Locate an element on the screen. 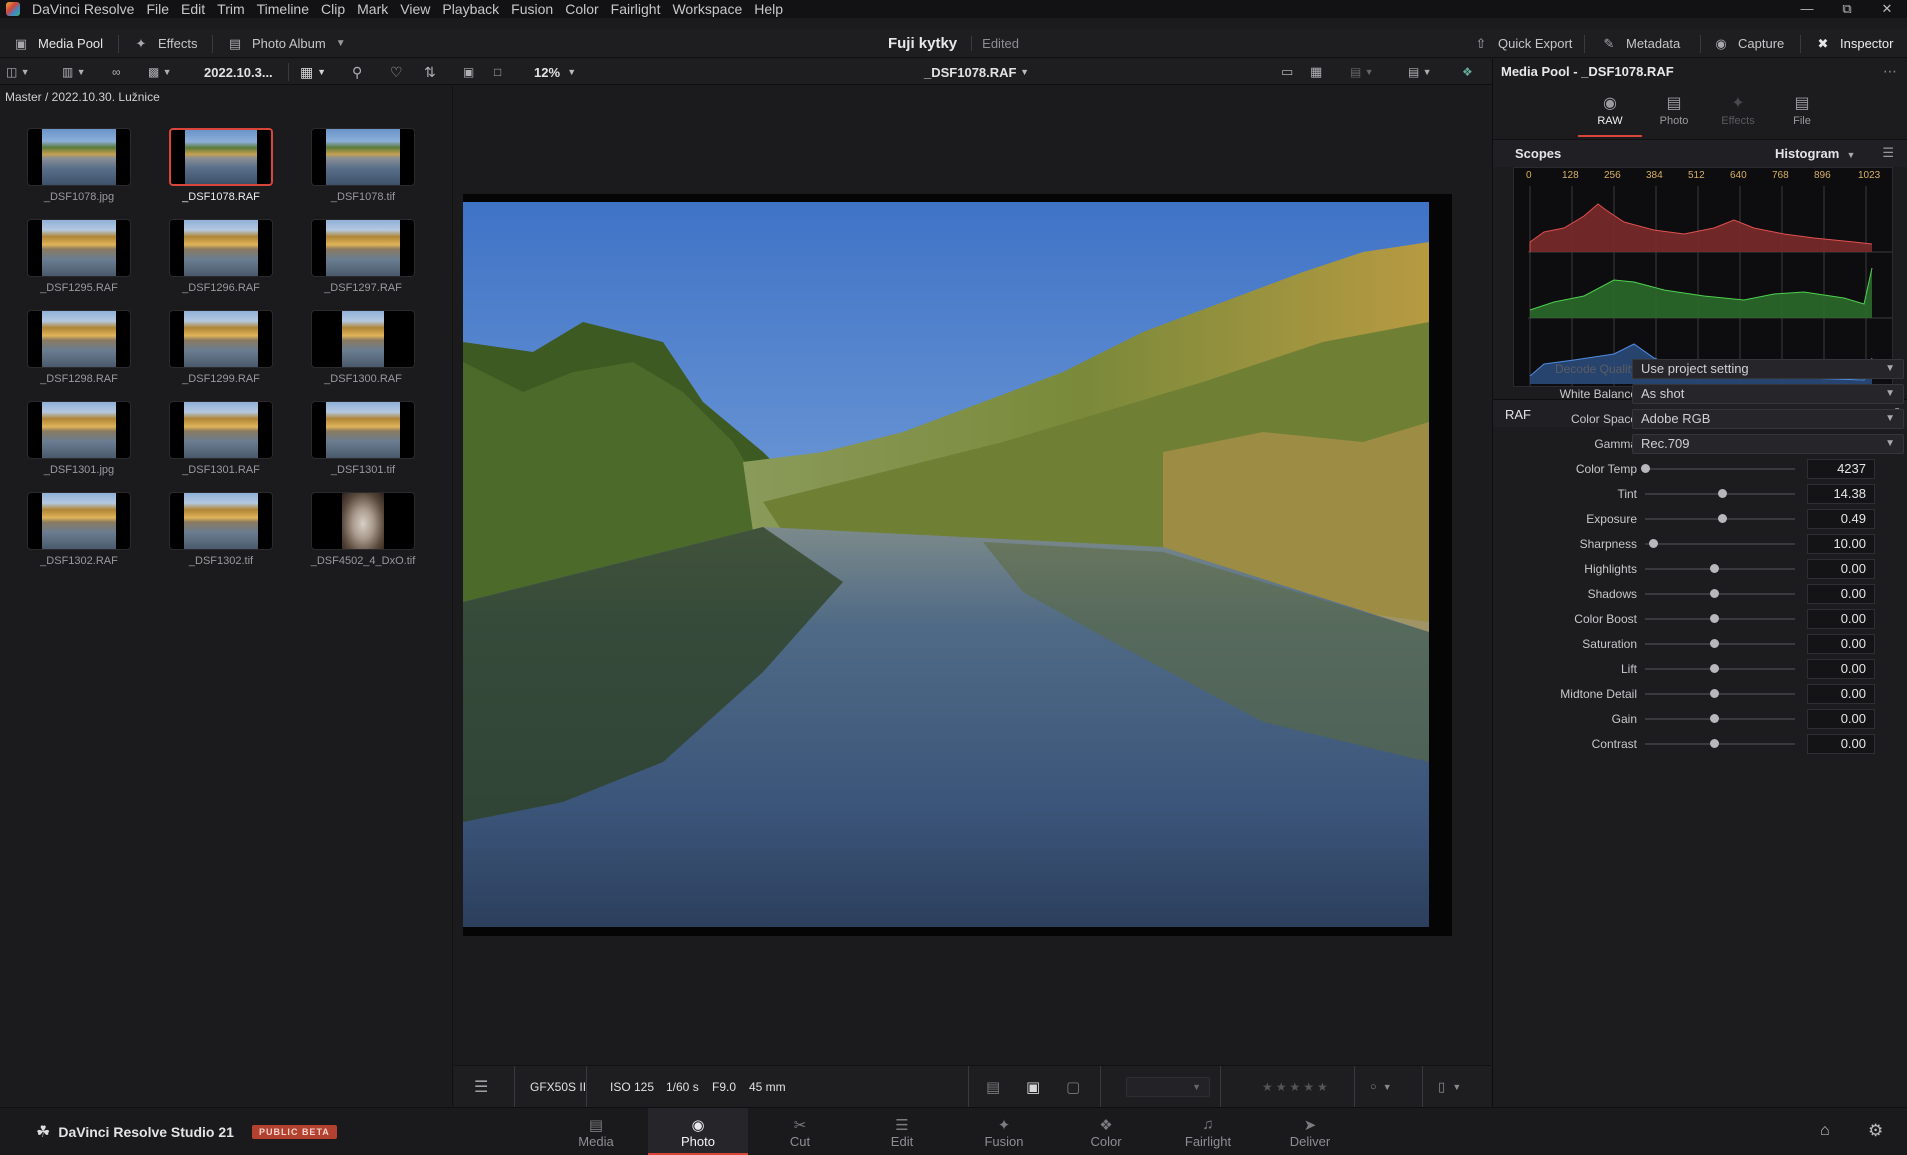 Image resolution: width=1907 pixels, height=1155 pixels. page-media: ▤ Media is located at coordinates (596, 1131).